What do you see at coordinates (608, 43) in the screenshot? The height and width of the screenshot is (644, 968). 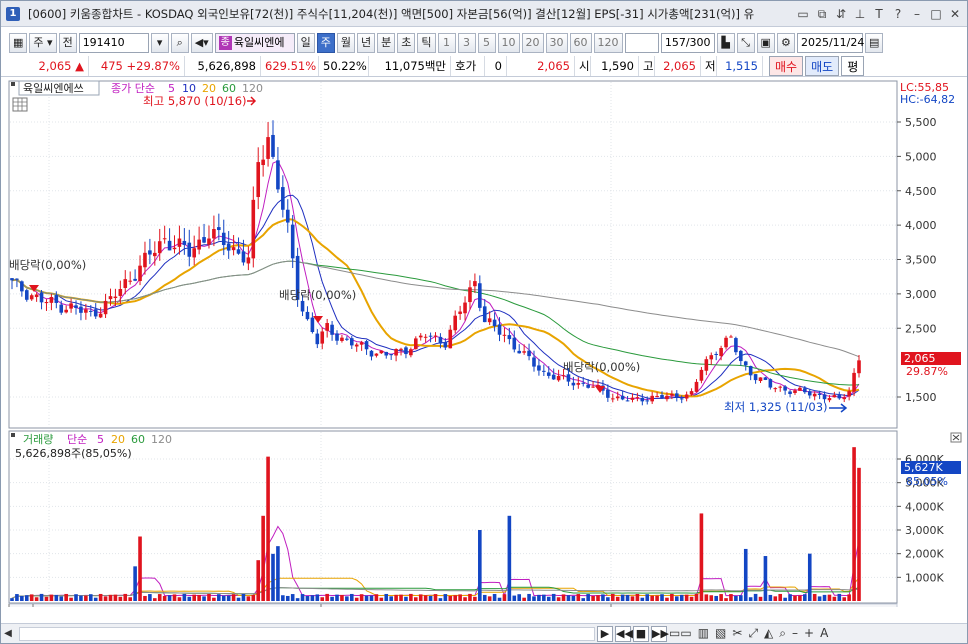 I see `interval-120-button: 120` at bounding box center [608, 43].